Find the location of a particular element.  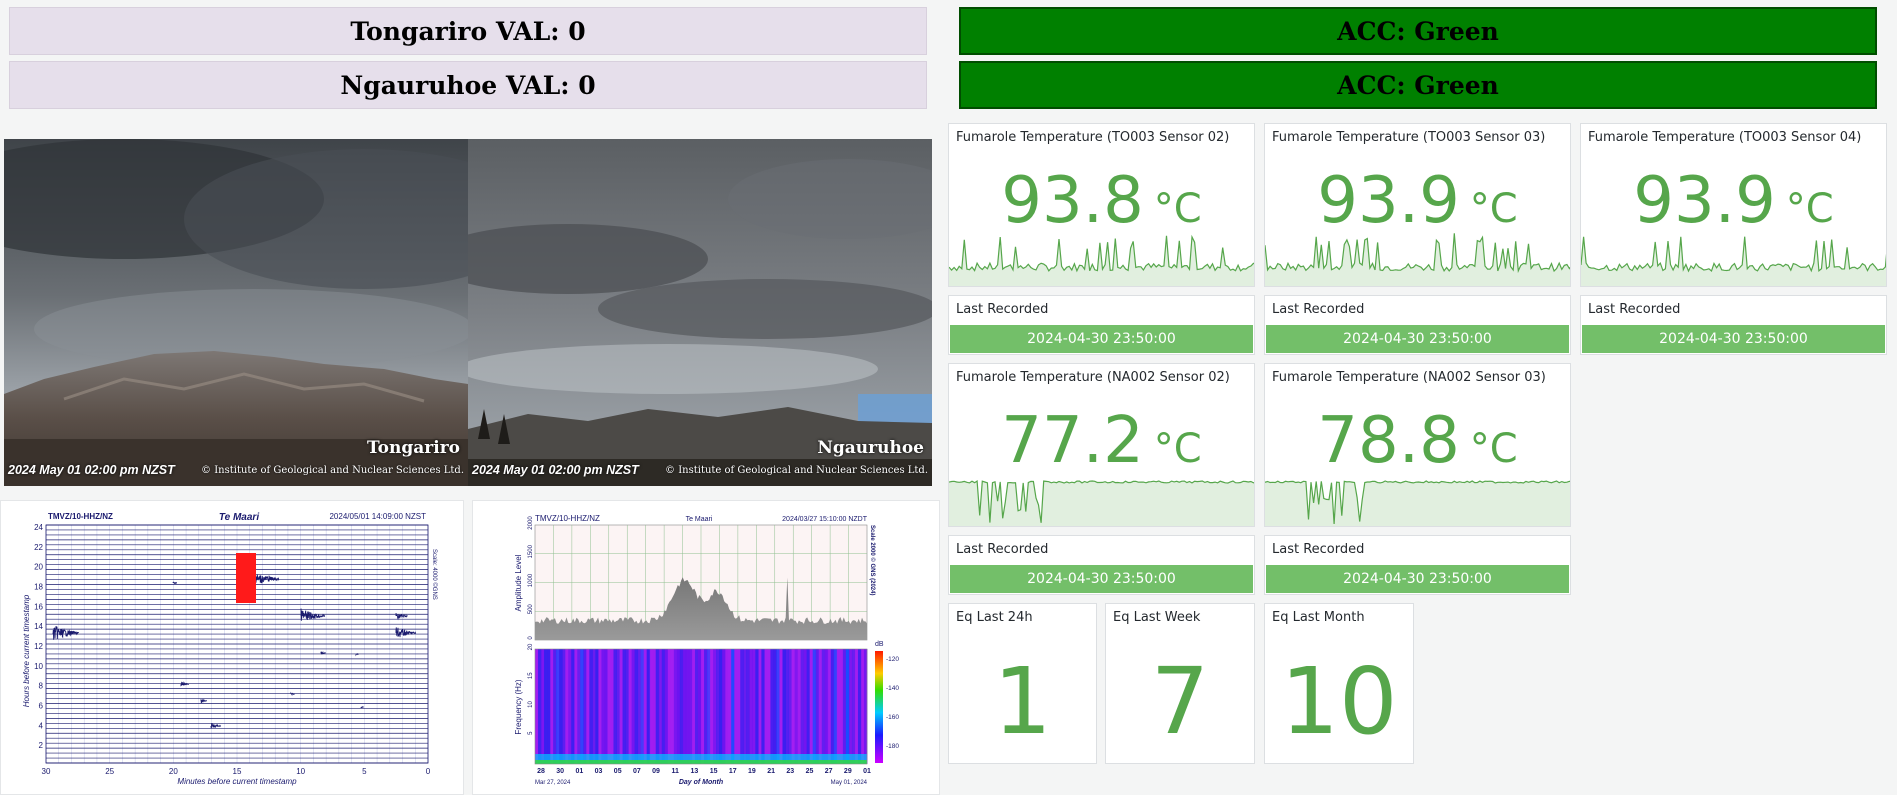

end-date-label: May 01, 2024 is located at coordinates (849, 783).